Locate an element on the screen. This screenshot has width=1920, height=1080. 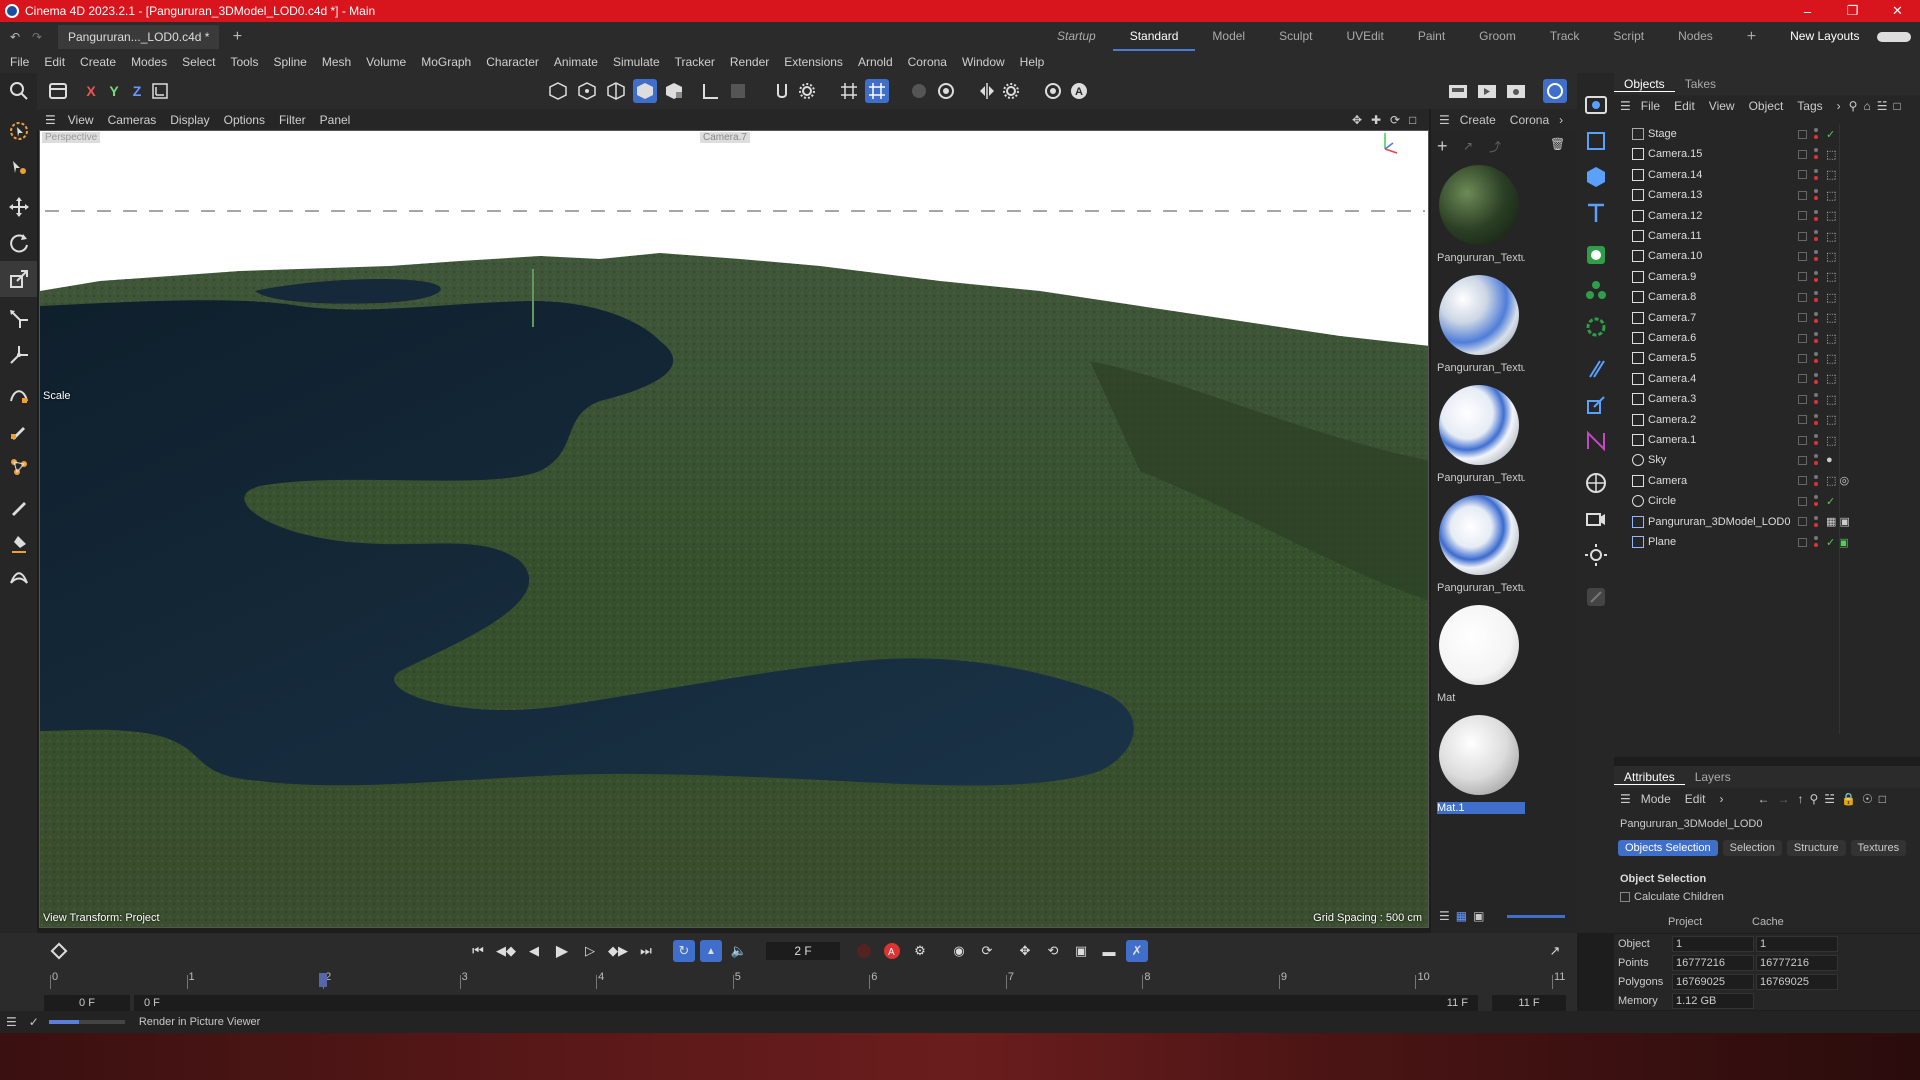
object-row: Camera ⬚ ◎ is located at coordinates (1767, 481).